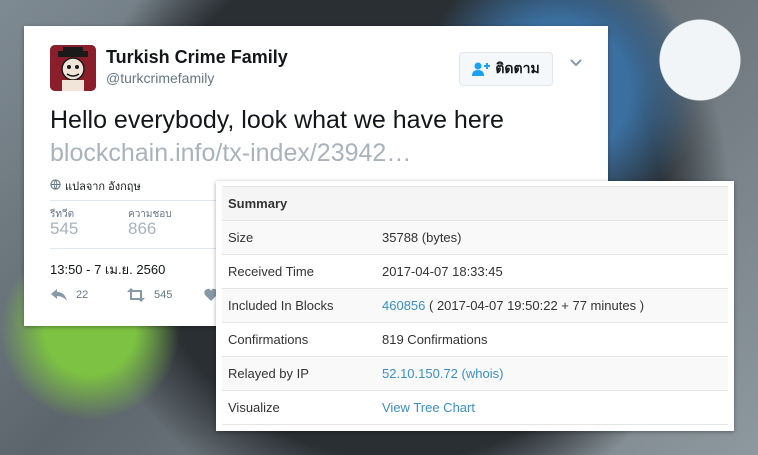  I want to click on summary-title: Summary, so click(475, 203).